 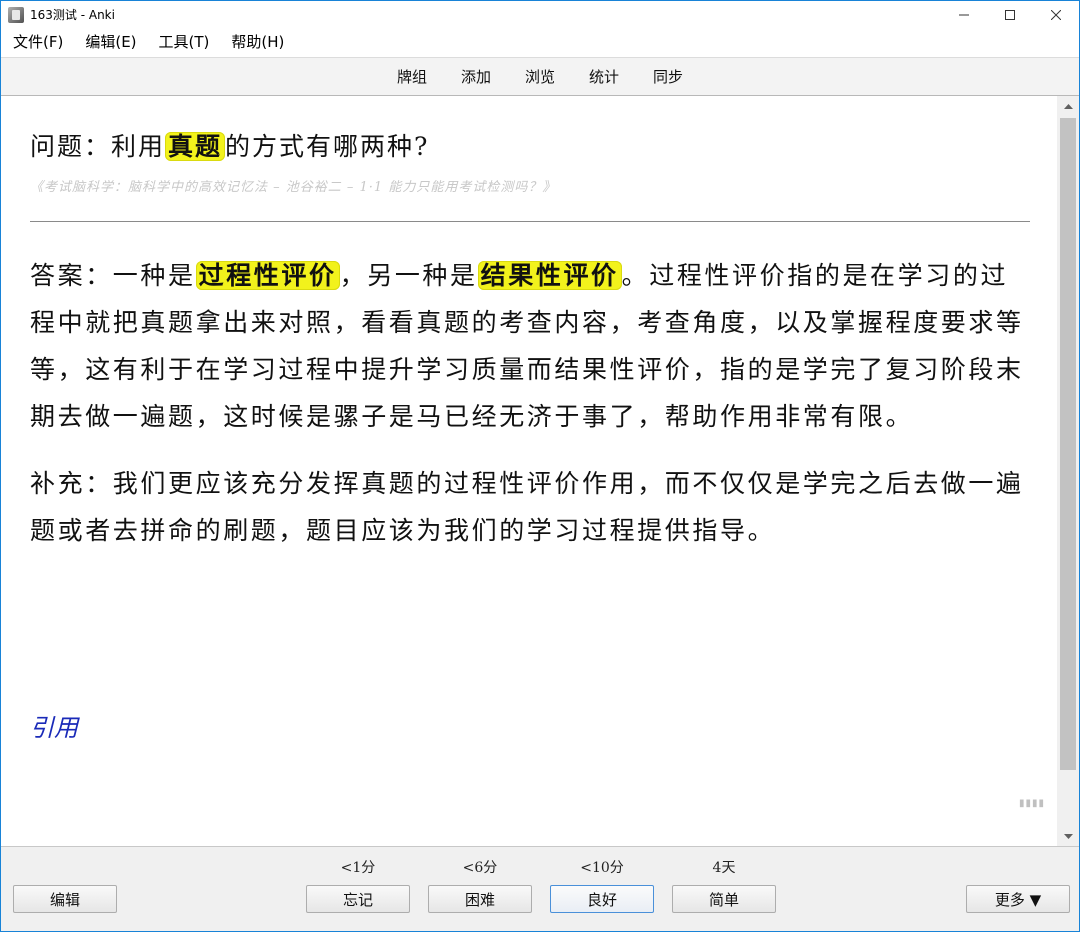 What do you see at coordinates (184, 42) in the screenshot?
I see `menu-tools: 工具(T)` at bounding box center [184, 42].